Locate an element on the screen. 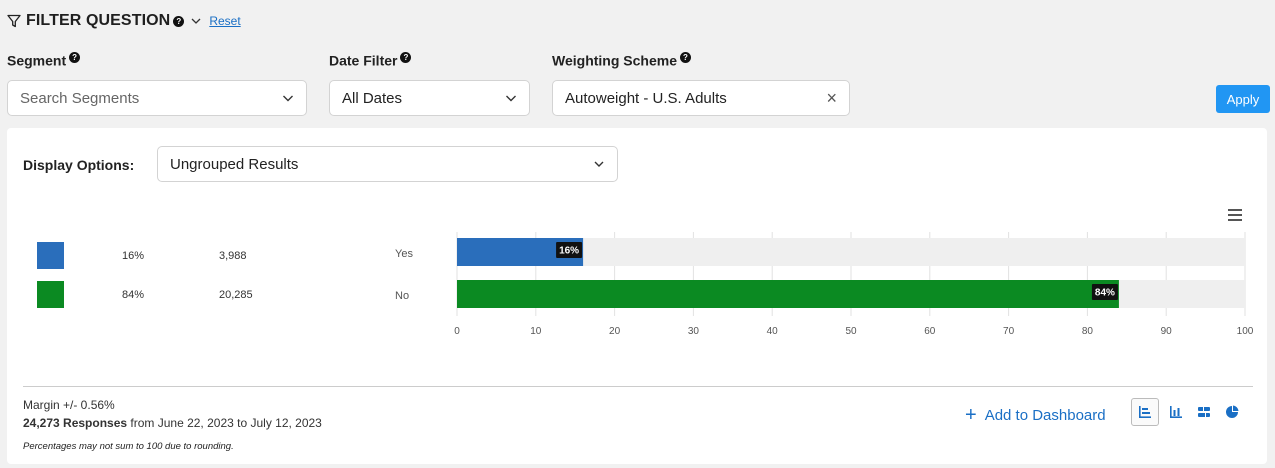  x-tick-label: 100 is located at coordinates (1245, 331).